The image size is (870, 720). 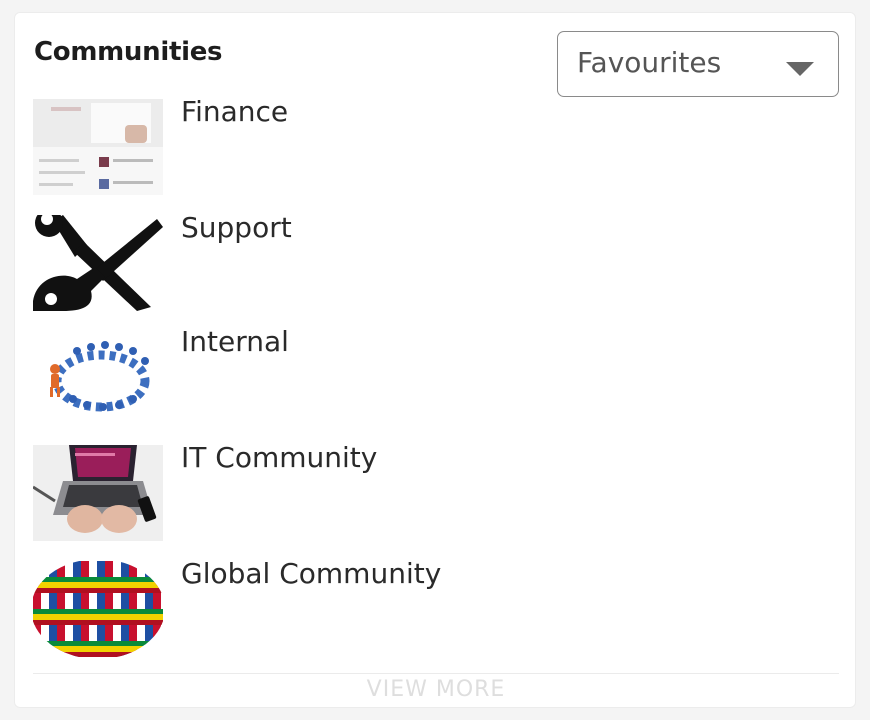 I want to click on divider, so click(x=436, y=673).